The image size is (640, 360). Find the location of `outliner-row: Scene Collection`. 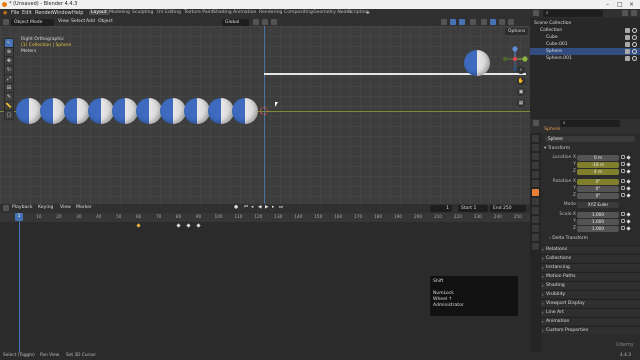

outliner-row: Scene Collection is located at coordinates (585, 23).